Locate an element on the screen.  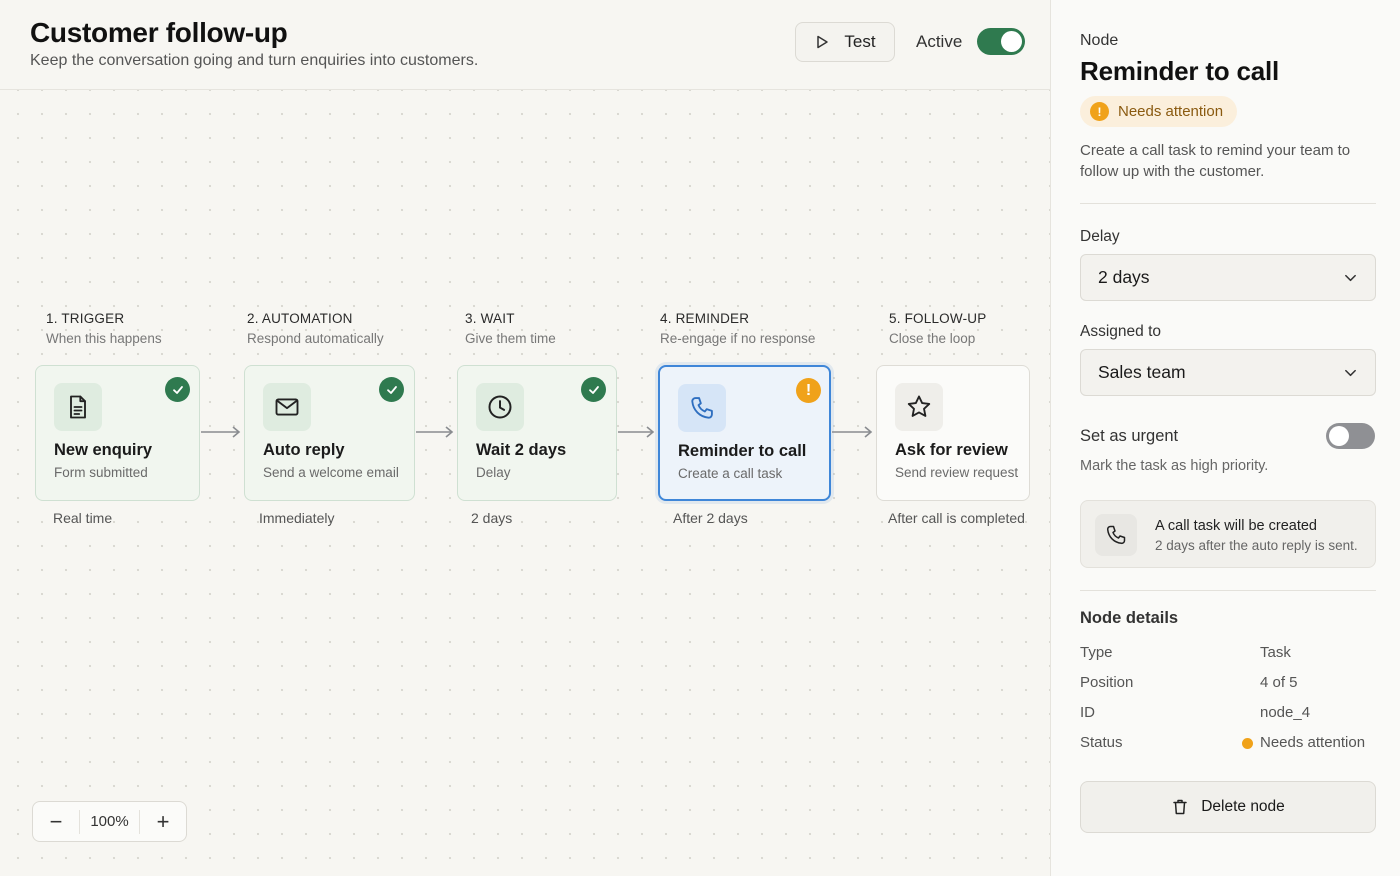
panel-title: Reminder to call is located at coordinates (1180, 71).